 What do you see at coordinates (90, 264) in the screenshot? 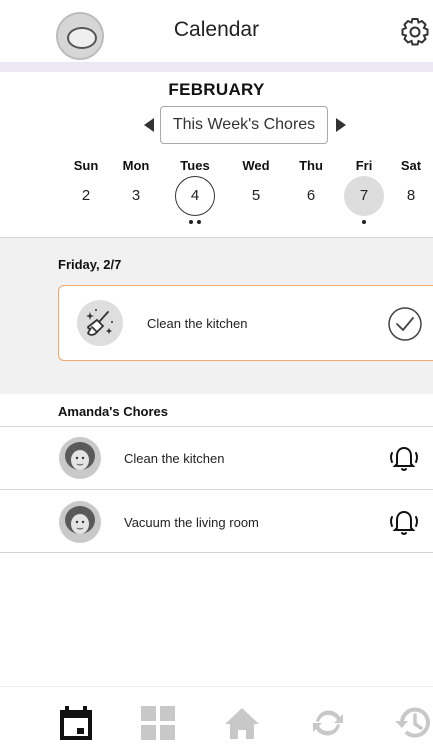
I see `selected-day-label: Friday, 2/7` at bounding box center [90, 264].